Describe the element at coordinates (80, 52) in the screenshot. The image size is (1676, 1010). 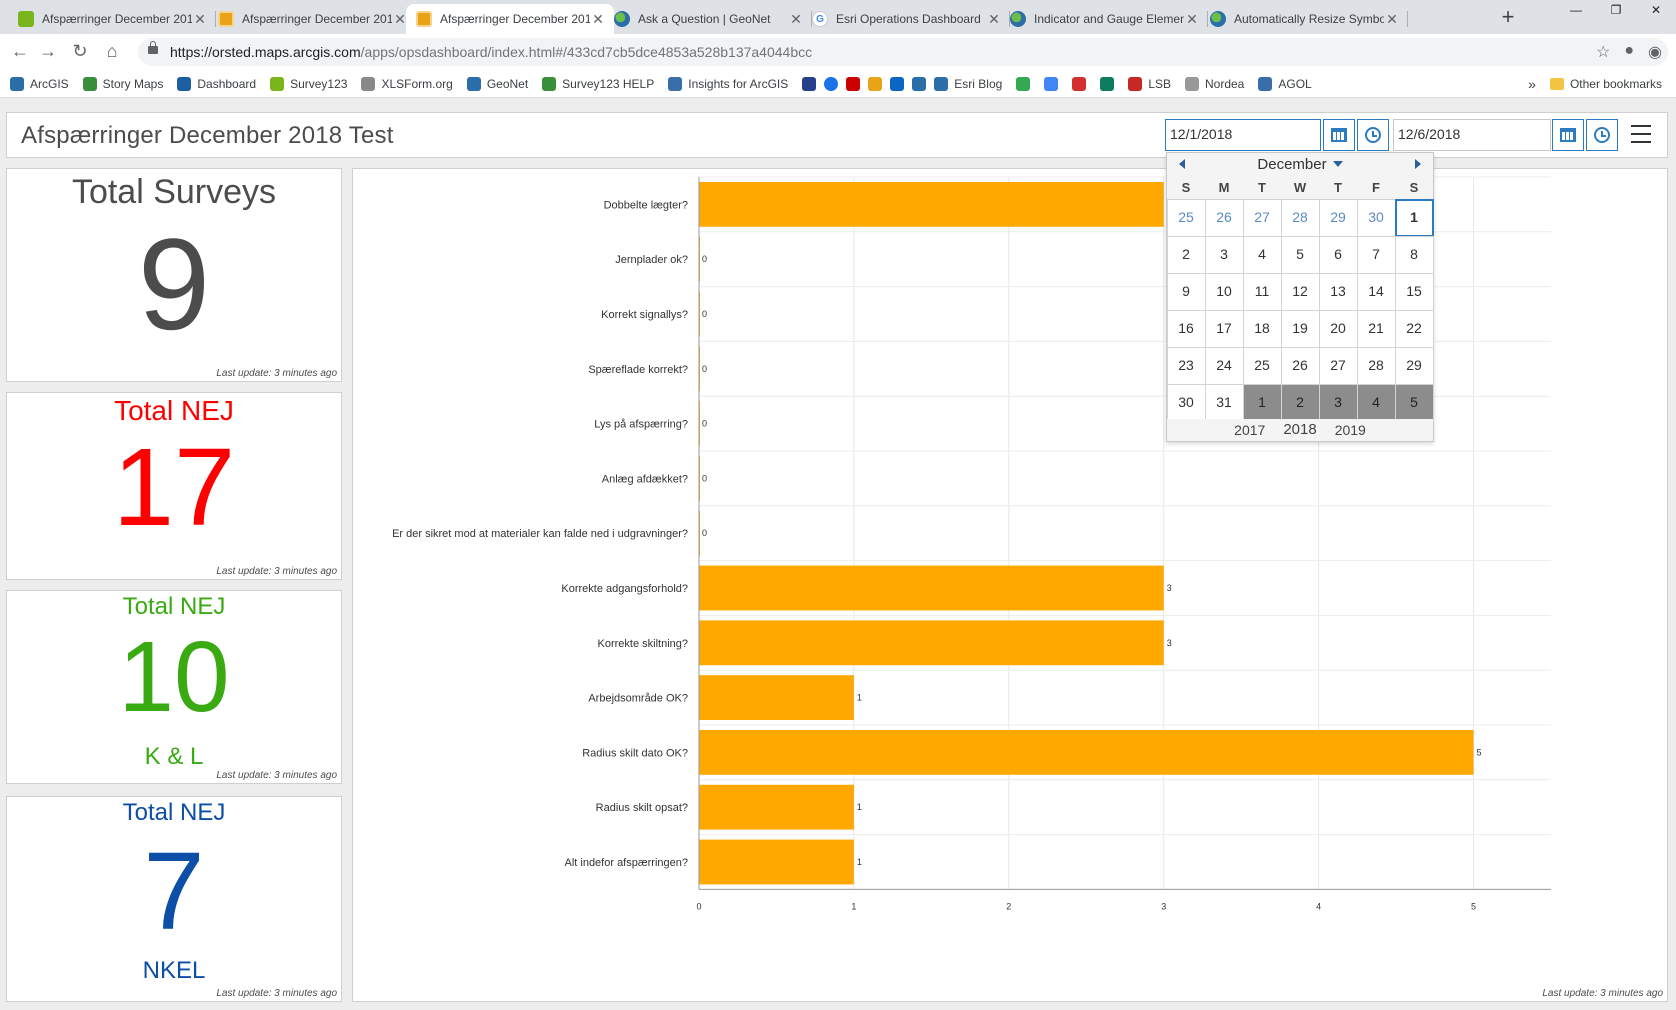
I see `reload-icon: ↻` at that location.